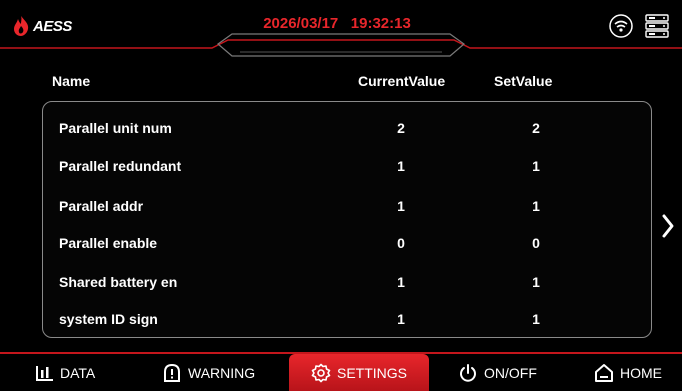  Describe the element at coordinates (401, 243) in the screenshot. I see `current-value: 0` at that location.